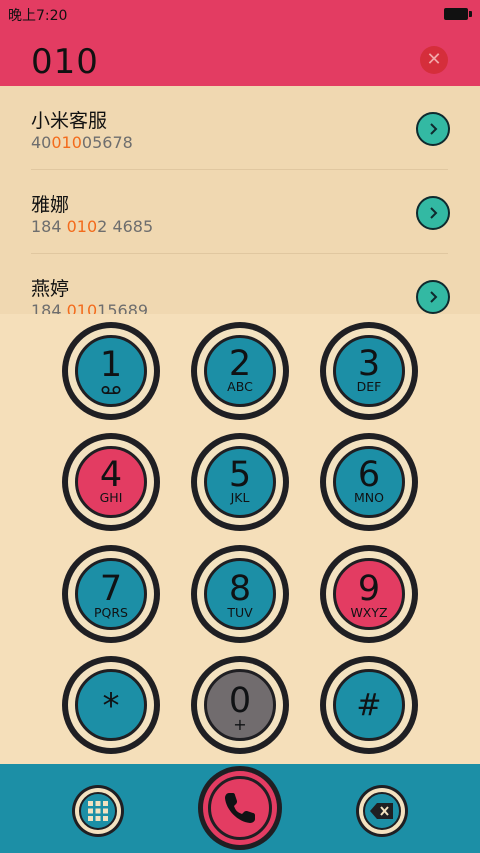 This screenshot has height=853, width=480. I want to click on key-3: 3 DEF, so click(369, 371).